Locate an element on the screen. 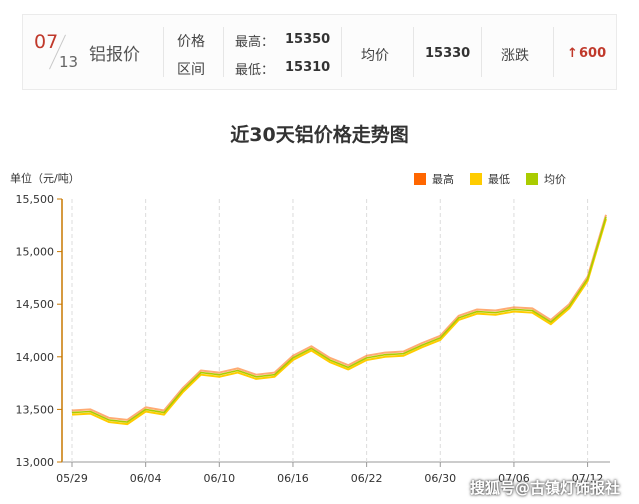  x-tick-label: 06/30 is located at coordinates (440, 478).